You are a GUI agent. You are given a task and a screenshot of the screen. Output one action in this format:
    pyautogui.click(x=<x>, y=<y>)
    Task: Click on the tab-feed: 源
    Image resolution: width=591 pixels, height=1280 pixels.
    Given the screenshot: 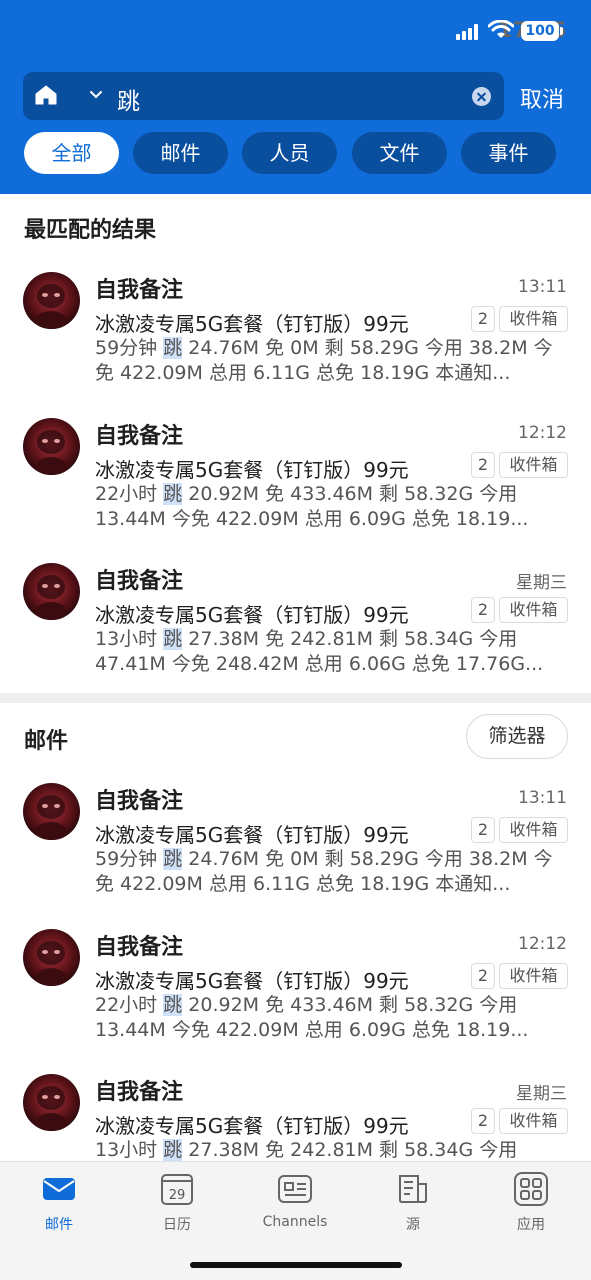 What is the action you would take?
    pyautogui.click(x=413, y=1203)
    